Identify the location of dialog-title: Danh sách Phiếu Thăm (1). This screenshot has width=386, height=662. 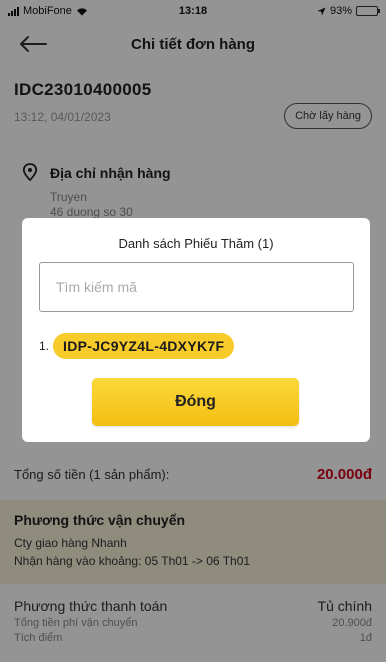
(196, 243).